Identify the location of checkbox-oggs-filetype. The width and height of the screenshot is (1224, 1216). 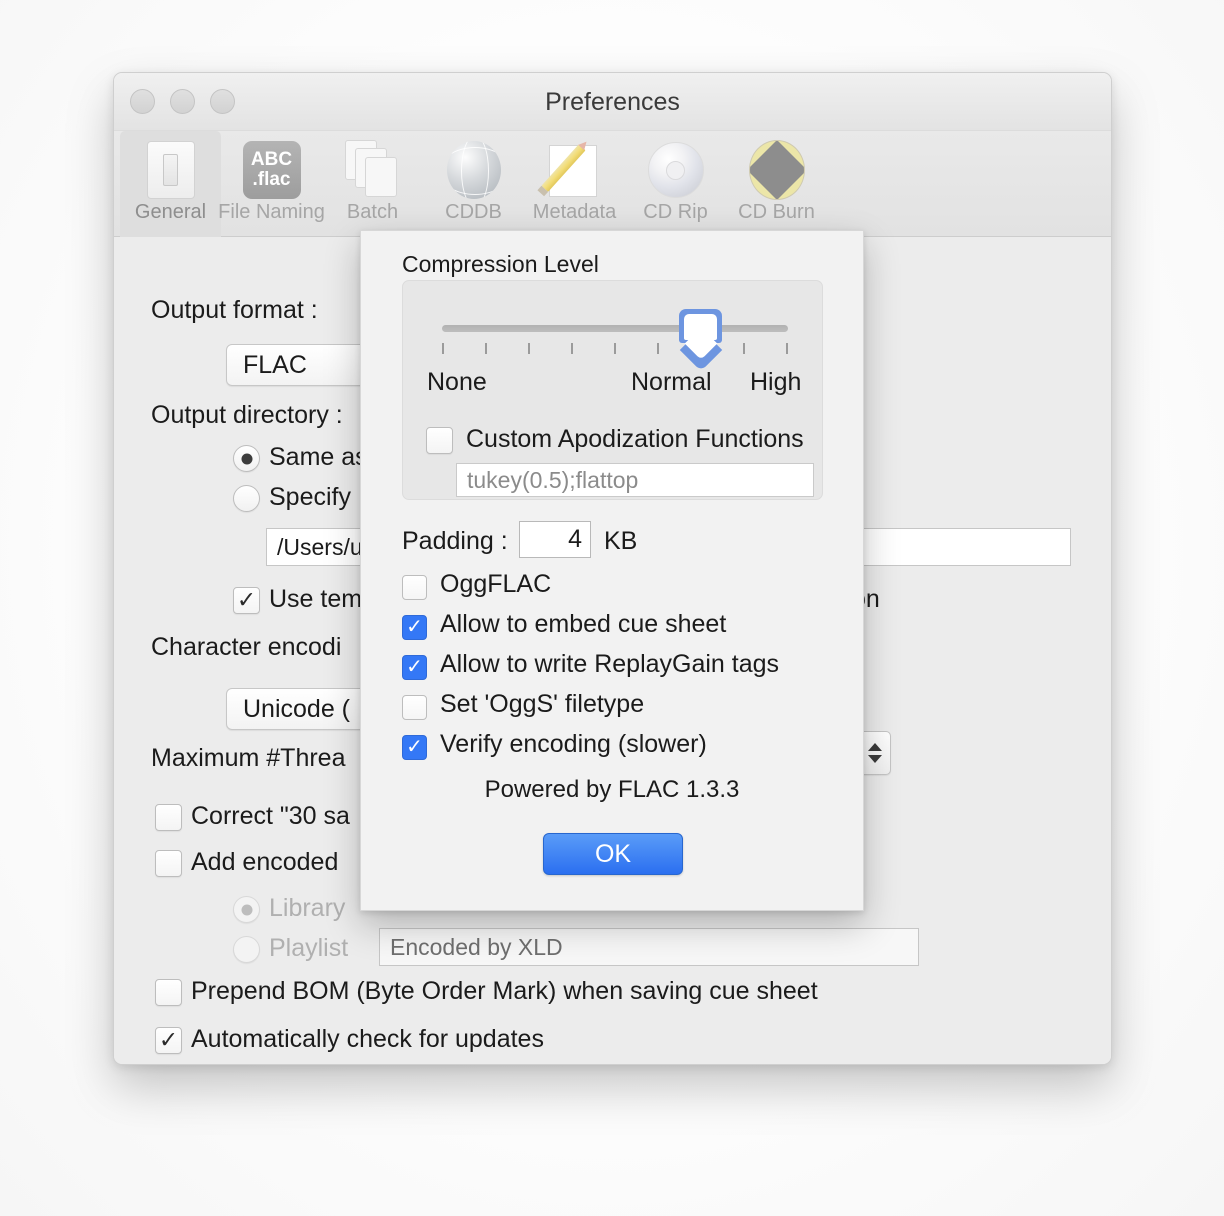
(414, 707).